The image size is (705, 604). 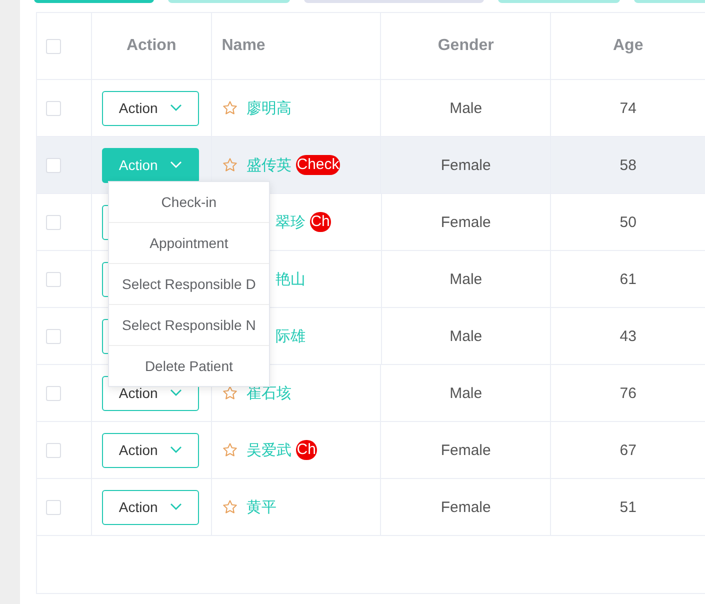 I want to click on menu-item: Select Responsible D, so click(x=188, y=283).